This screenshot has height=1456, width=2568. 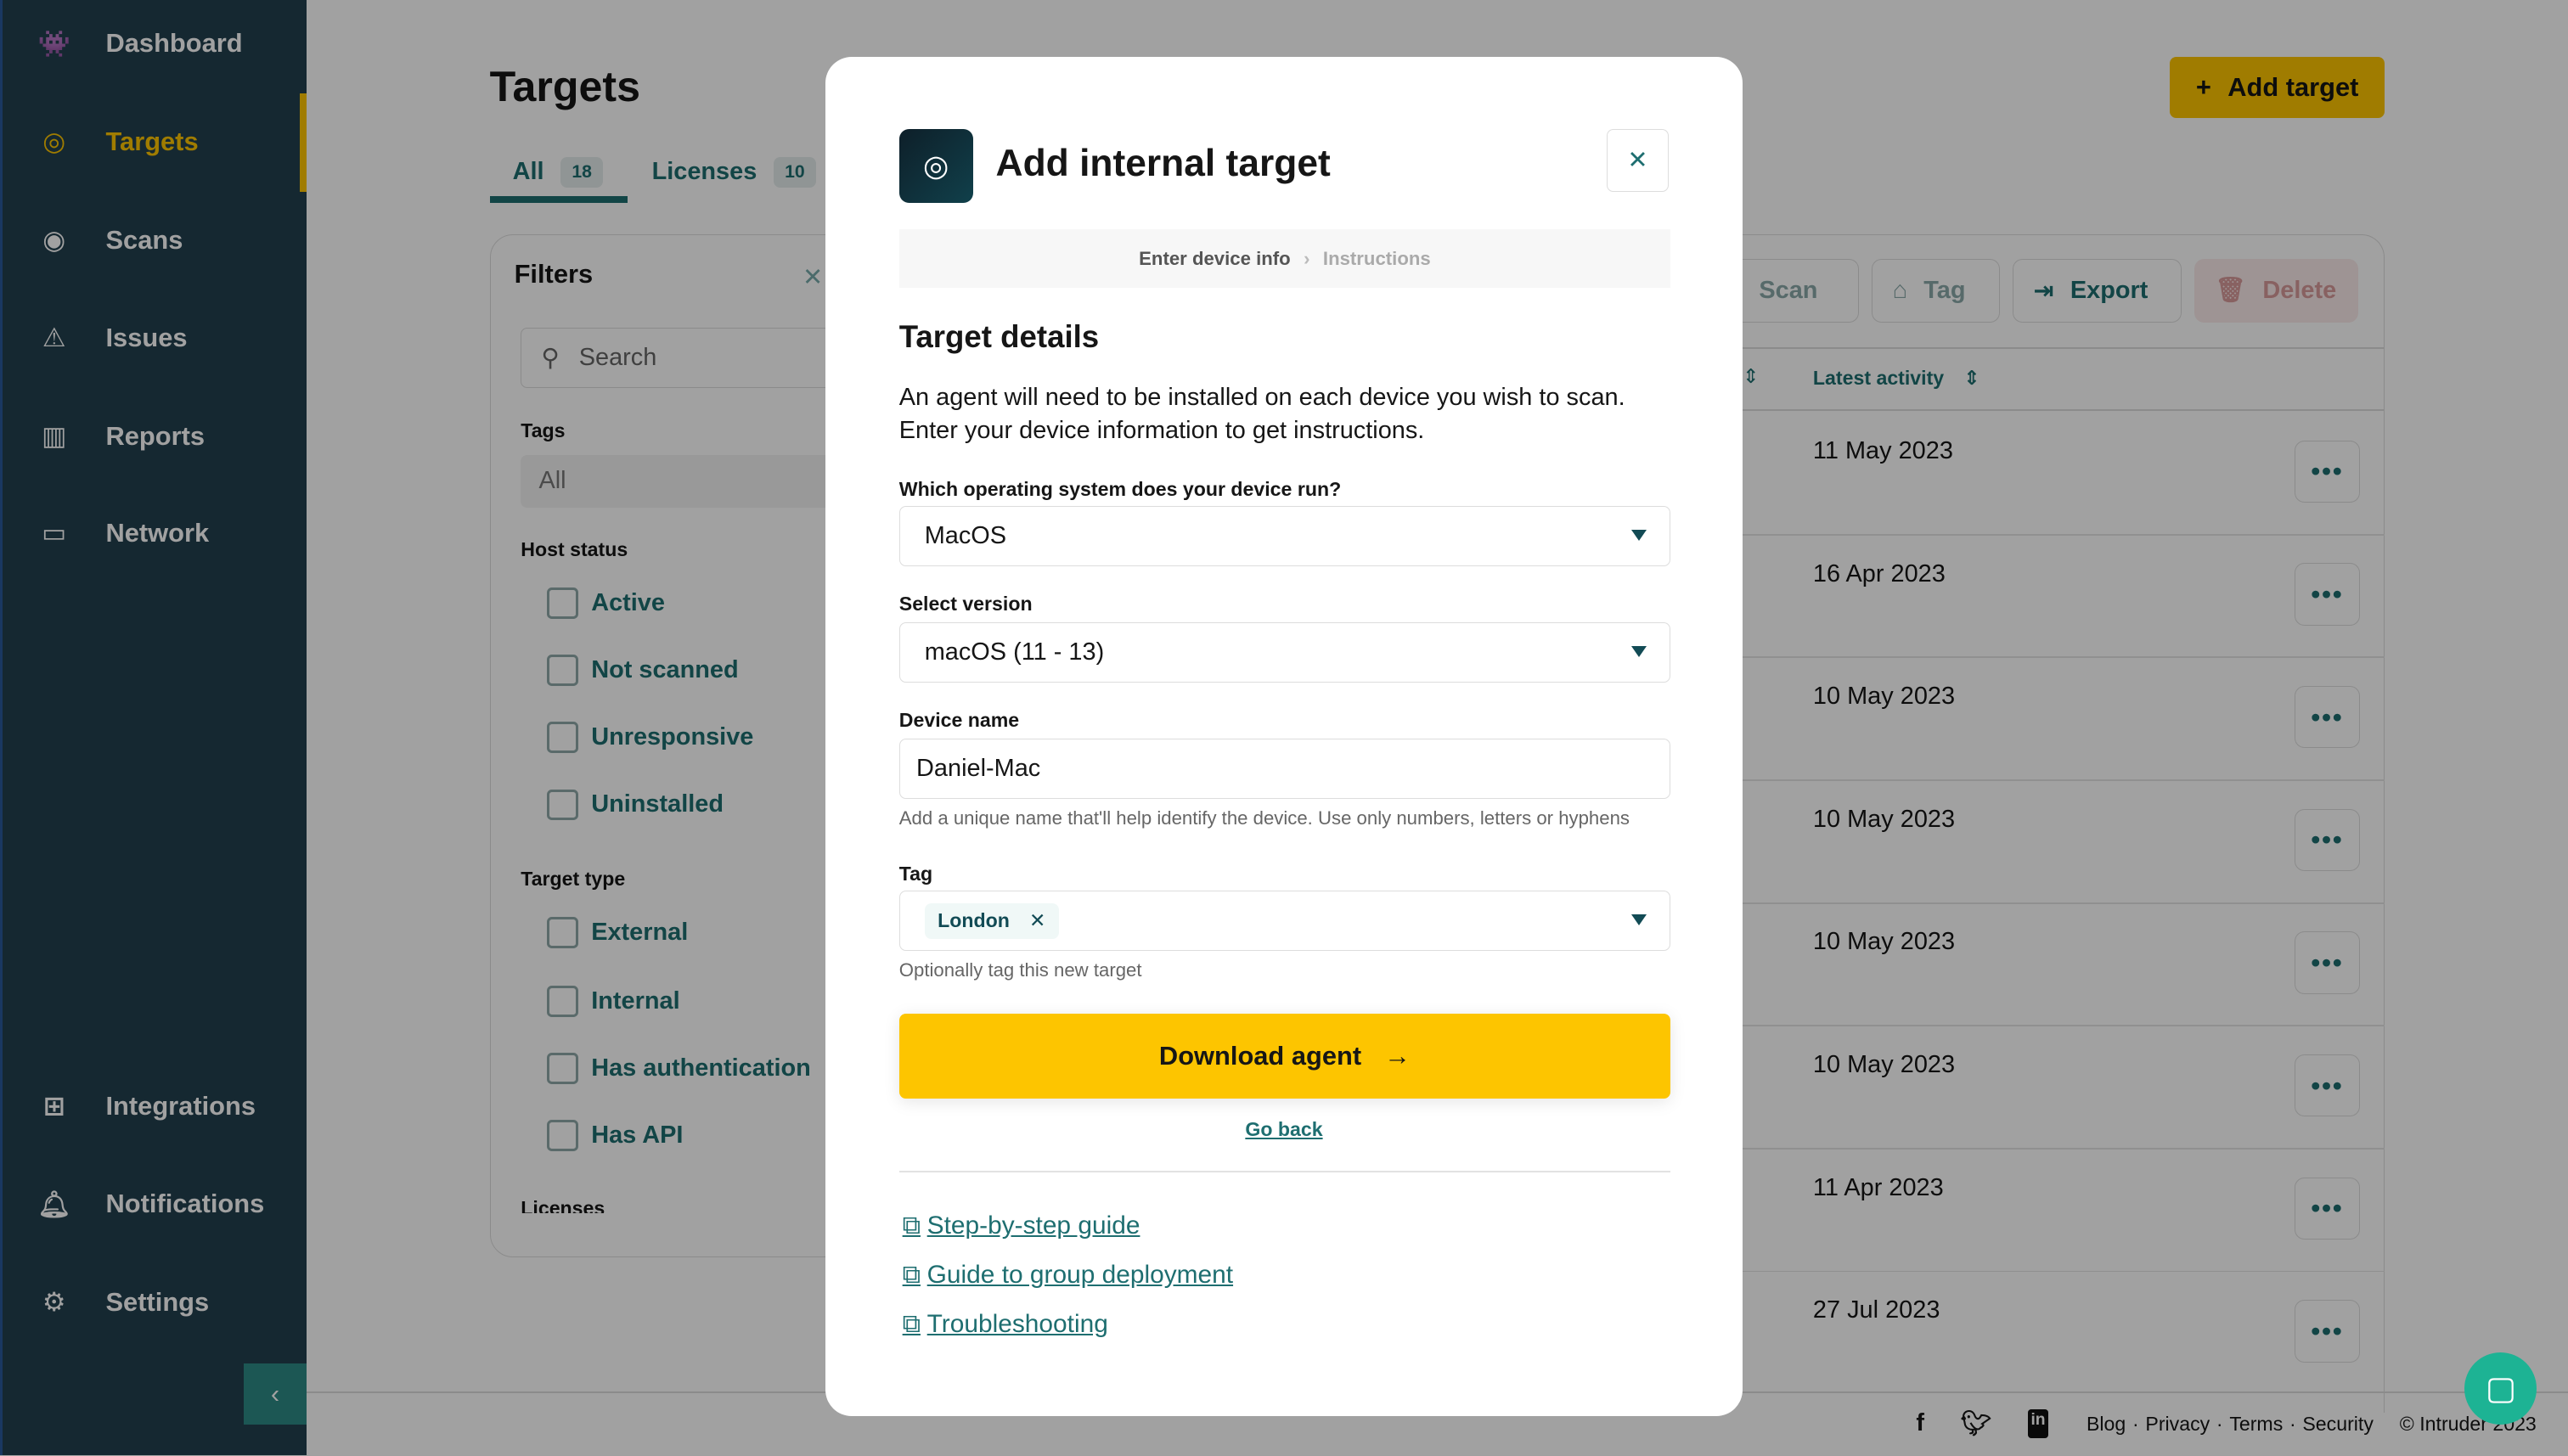 What do you see at coordinates (1033, 1225) in the screenshot?
I see `link-label: Step-by-step guide` at bounding box center [1033, 1225].